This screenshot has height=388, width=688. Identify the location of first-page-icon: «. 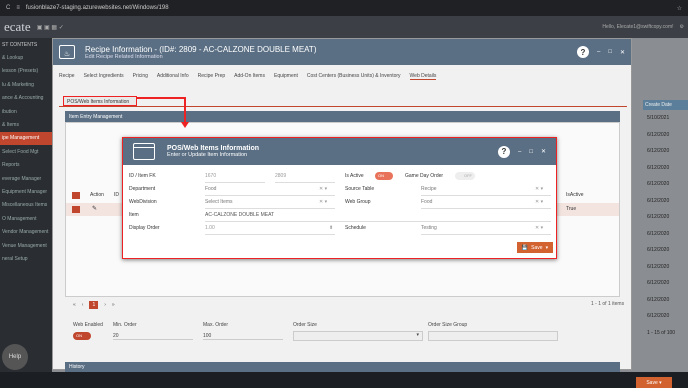
(74, 305).